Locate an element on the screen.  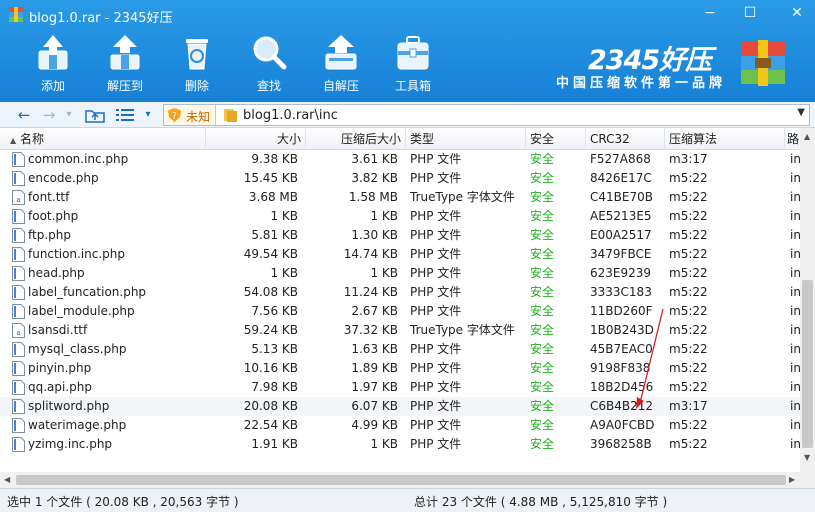
view-list-icon is located at coordinates (125, 115).